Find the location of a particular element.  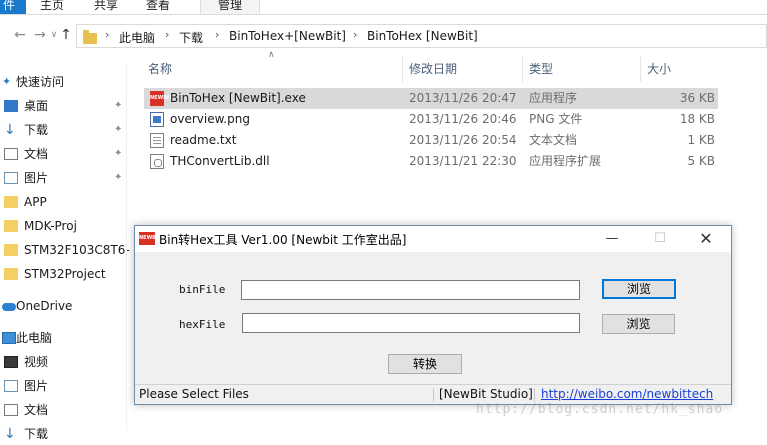

hexfile-label: hexFile is located at coordinates (202, 324).